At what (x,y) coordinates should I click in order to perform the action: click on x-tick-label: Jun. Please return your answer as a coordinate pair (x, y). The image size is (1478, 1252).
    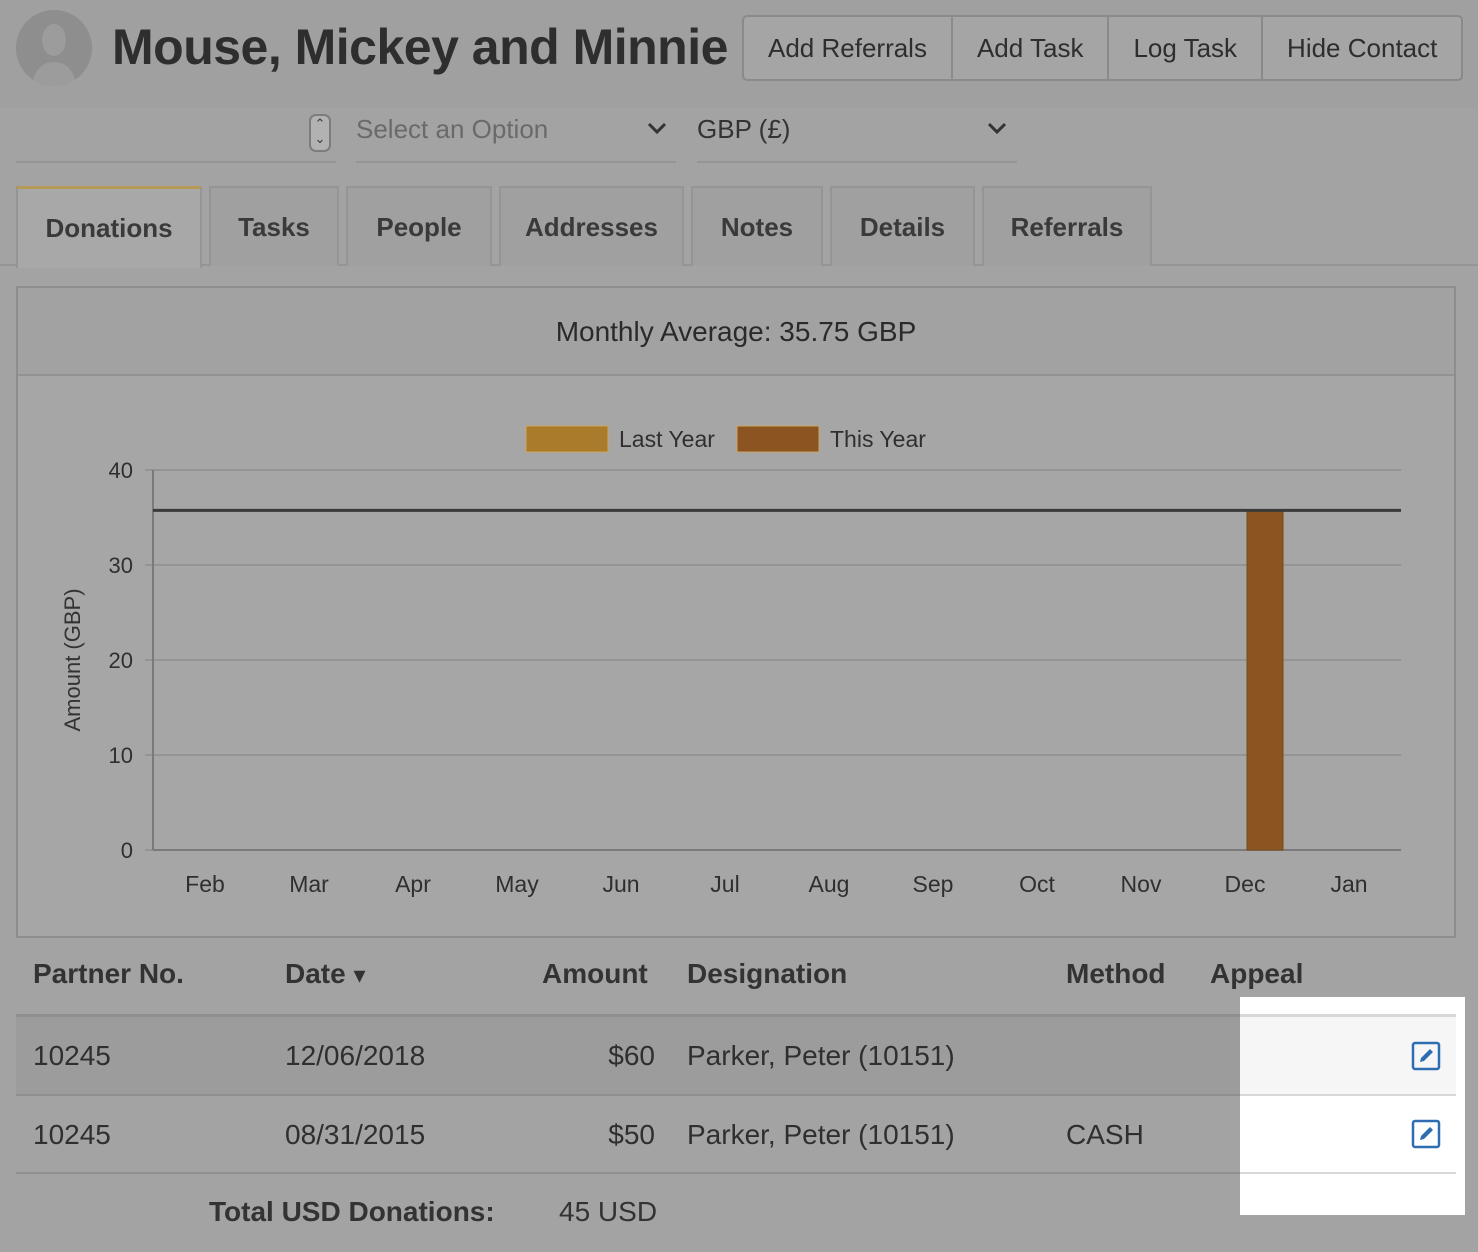
    Looking at the image, I should click on (620, 884).